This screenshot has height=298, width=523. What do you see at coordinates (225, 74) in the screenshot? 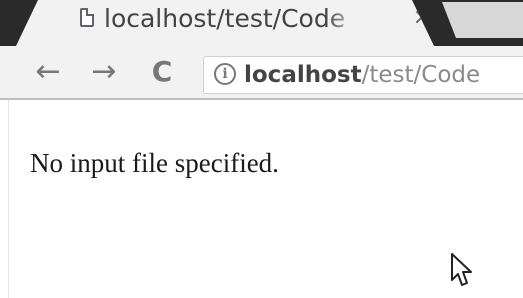
I see `info-icon: i` at bounding box center [225, 74].